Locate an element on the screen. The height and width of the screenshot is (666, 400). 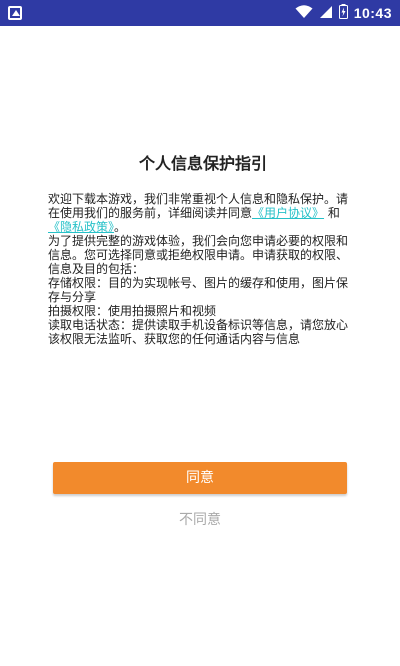
signal-icon is located at coordinates (326, 13).